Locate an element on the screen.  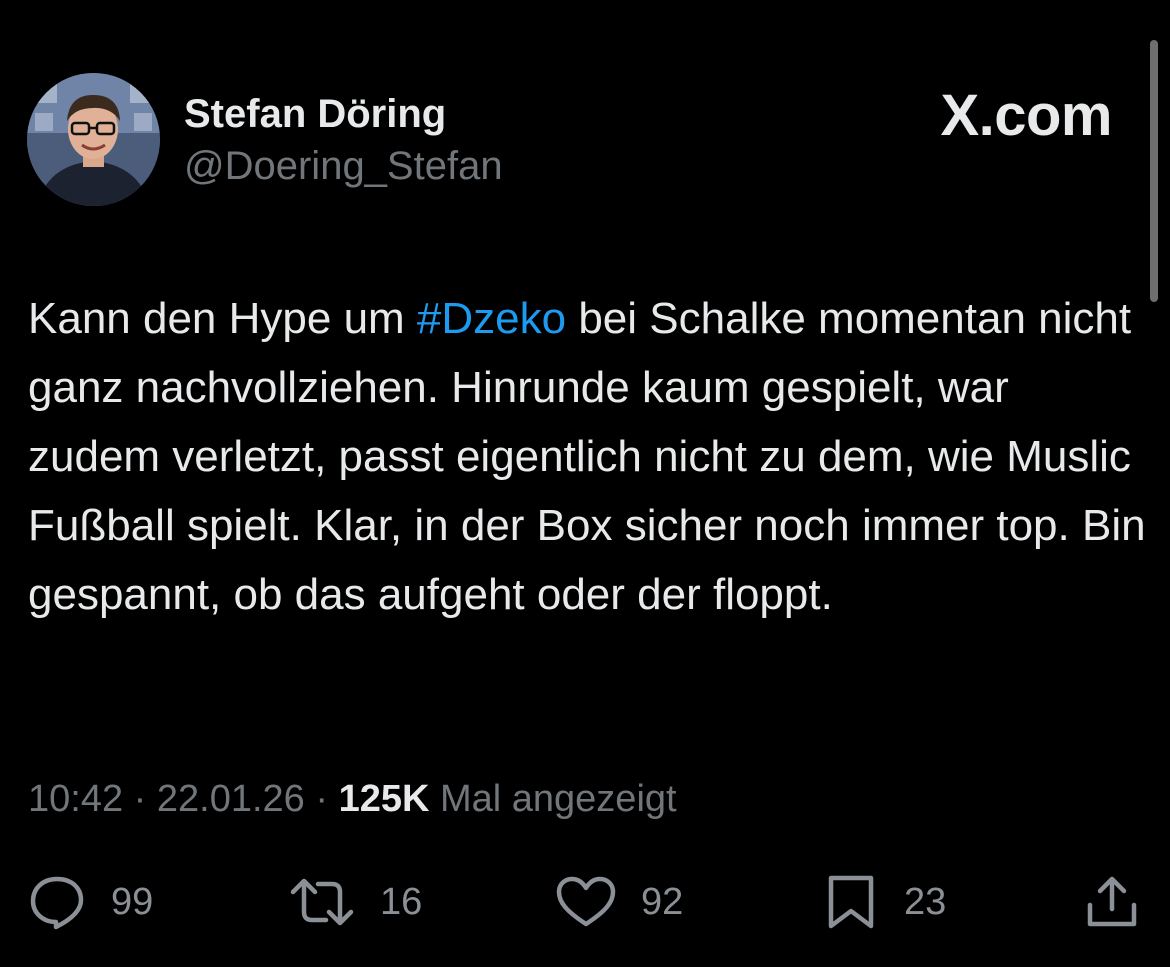
user-handle: @Doering_Stefan is located at coordinates (343, 166).